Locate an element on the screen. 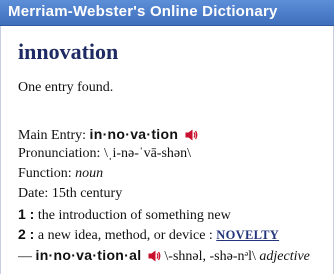 The height and width of the screenshot is (274, 334). pronunciation-value: \ˌi-nə-ˈvā-shən\ is located at coordinates (147, 153).